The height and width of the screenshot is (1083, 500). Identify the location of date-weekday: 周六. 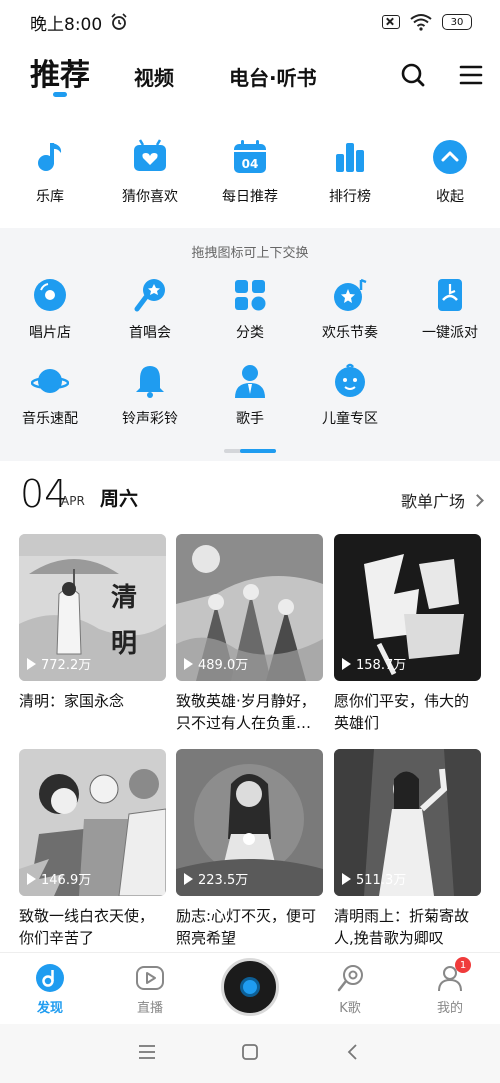
(119, 499).